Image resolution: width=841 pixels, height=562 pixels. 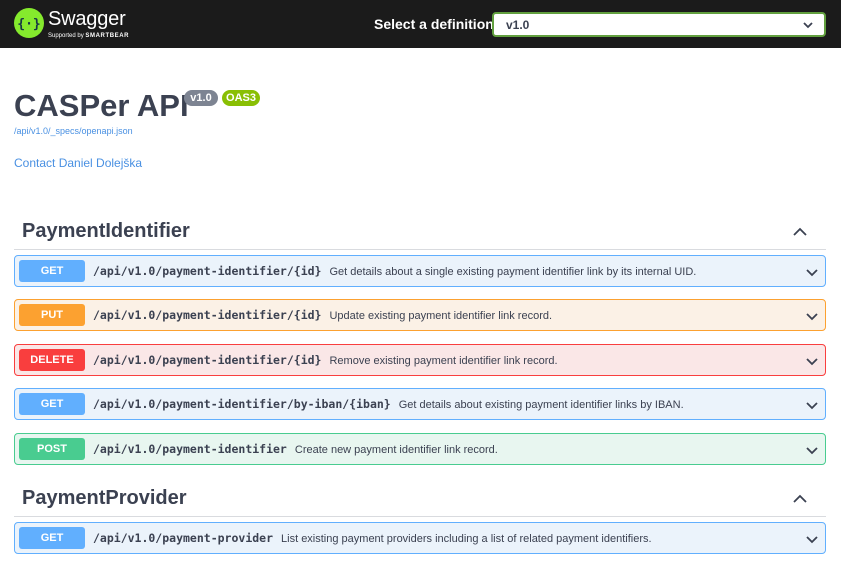 I want to click on brand-sub-name: SMARTBEAR, so click(x=107, y=36).